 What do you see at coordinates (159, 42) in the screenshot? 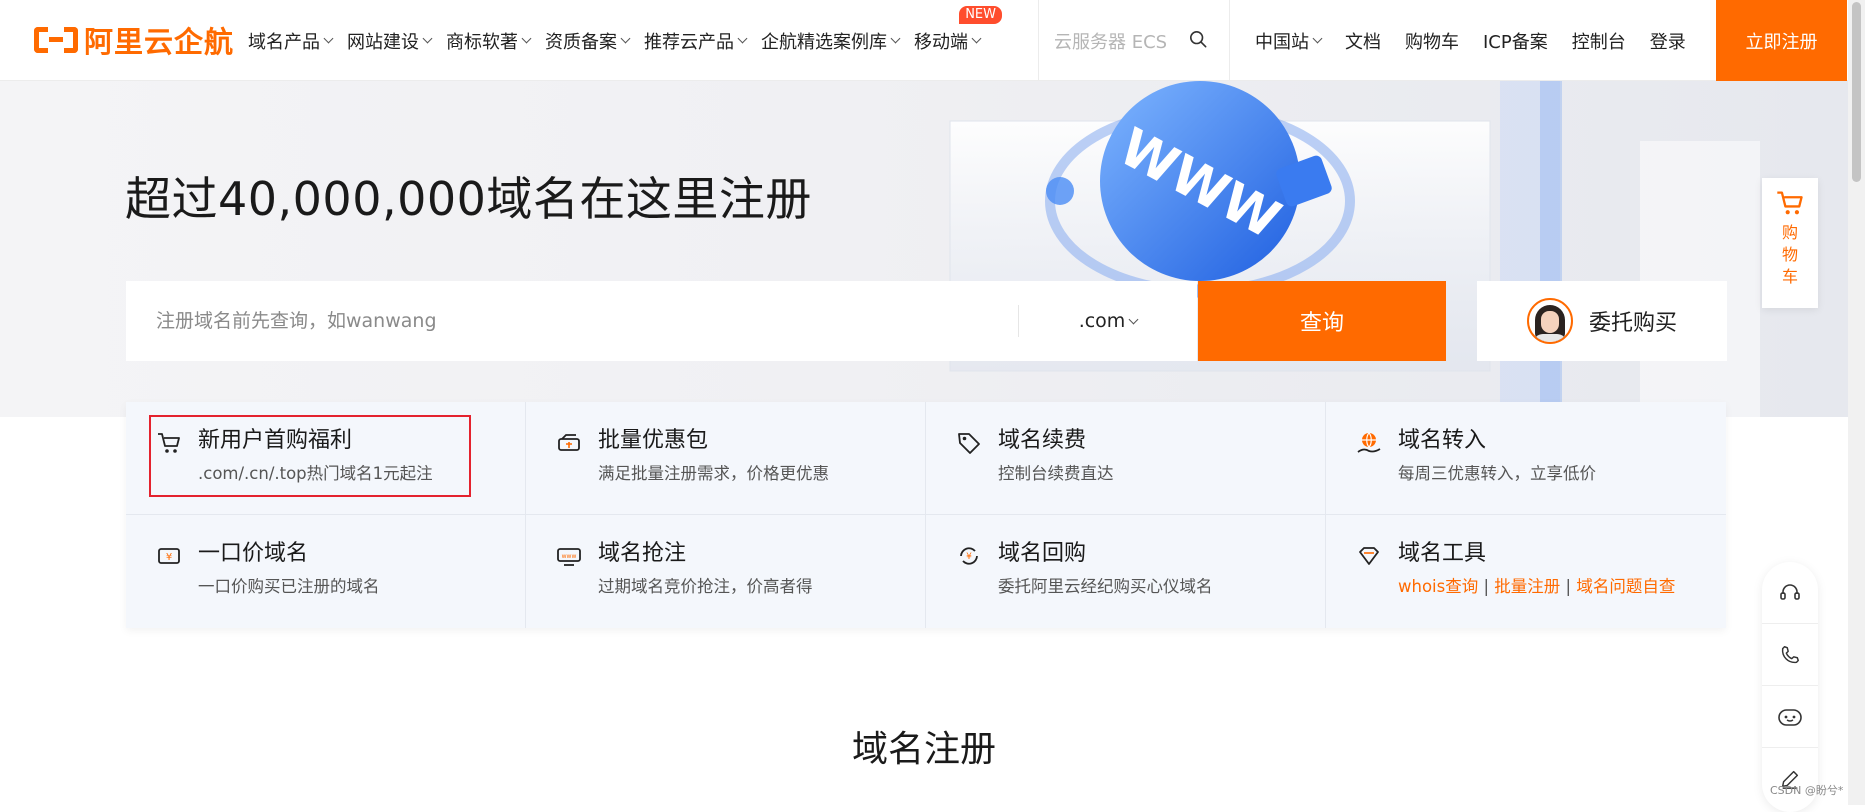
I see `logo-text: 阿里云企航` at bounding box center [159, 42].